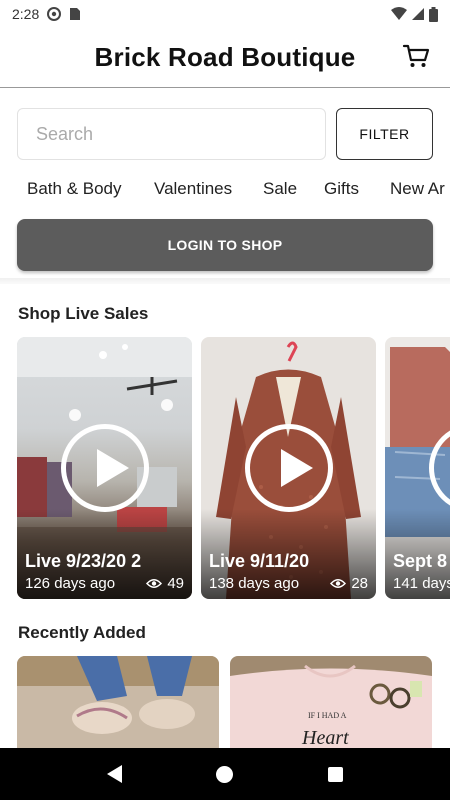 Image resolution: width=450 pixels, height=800 pixels. Describe the element at coordinates (175, 583) in the screenshot. I see `views-count: 49` at that location.